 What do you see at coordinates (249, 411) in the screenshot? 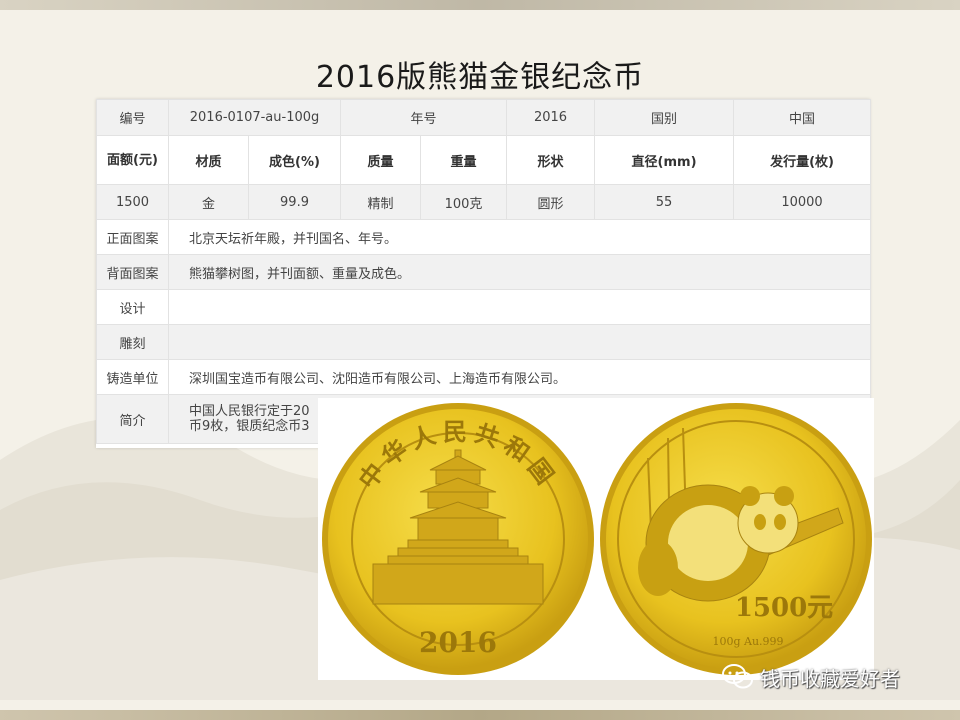
I see `intro-line: 中国人民银行定于20` at bounding box center [249, 411].